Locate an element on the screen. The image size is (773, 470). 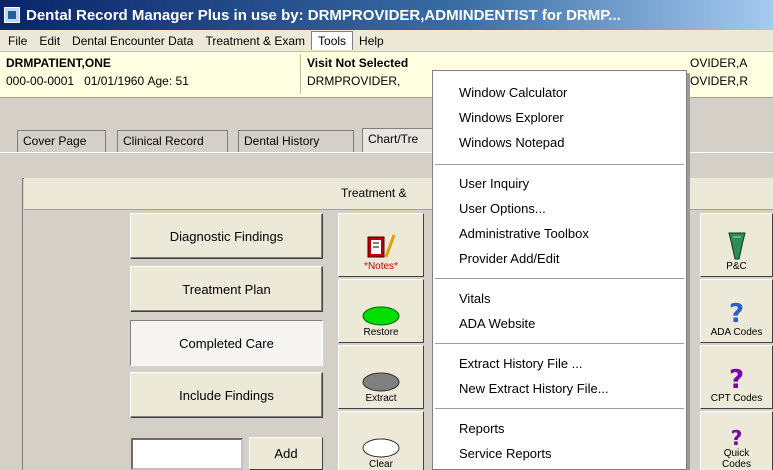
patient-identifiers: 000-00-0001 01/01/1960 Age: 51 is located at coordinates (97, 81).